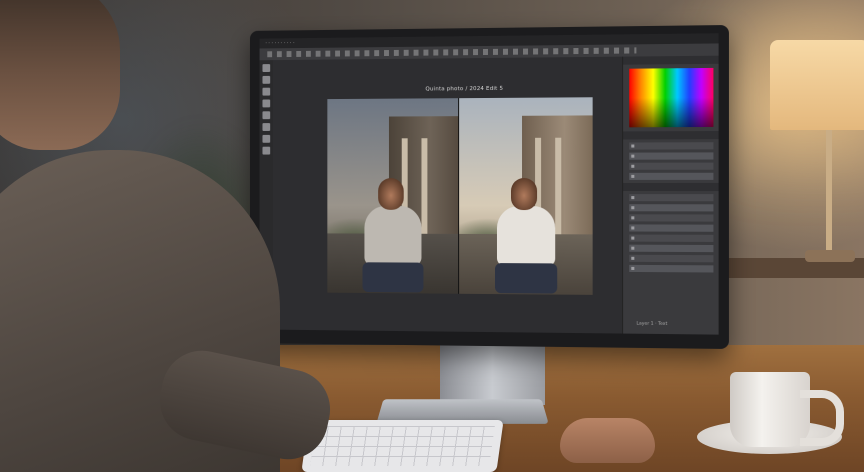 This screenshot has width=864, height=472. Describe the element at coordinates (607, 440) in the screenshot. I see `hand-on-mouse` at that location.